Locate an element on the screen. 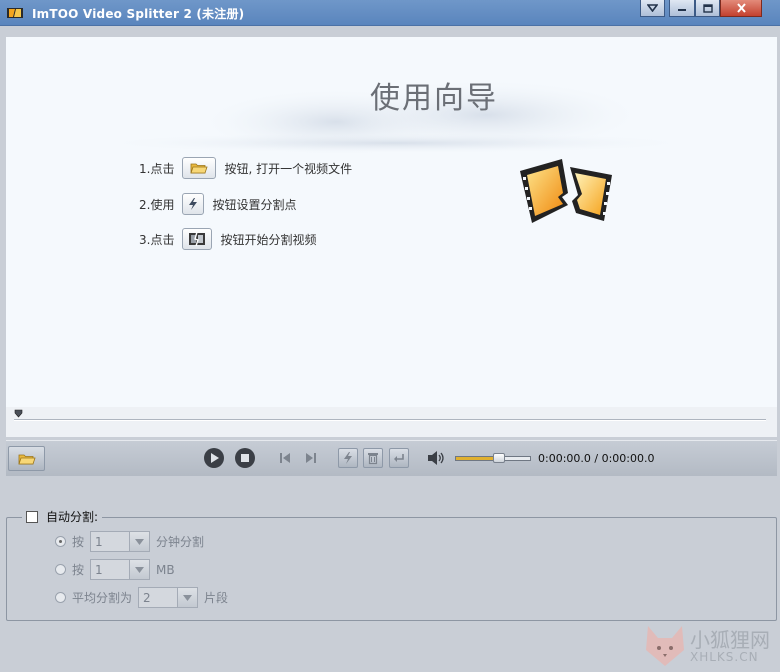  close-button is located at coordinates (741, 8).